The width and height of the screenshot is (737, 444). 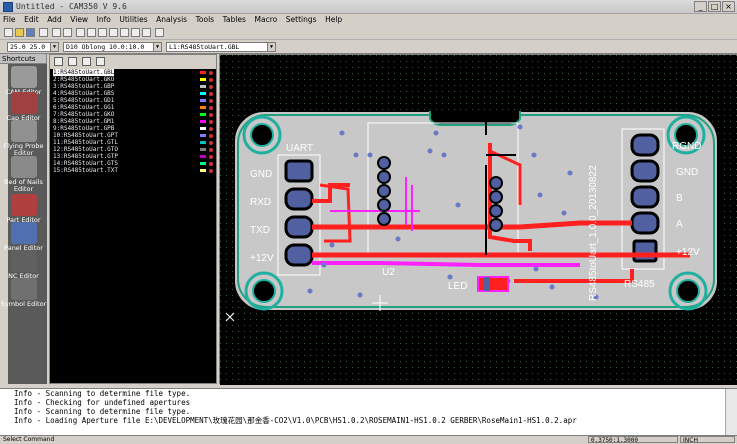 What do you see at coordinates (33, 47) in the screenshot?
I see `grid-combo: 25.0 25.0 ▼` at bounding box center [33, 47].